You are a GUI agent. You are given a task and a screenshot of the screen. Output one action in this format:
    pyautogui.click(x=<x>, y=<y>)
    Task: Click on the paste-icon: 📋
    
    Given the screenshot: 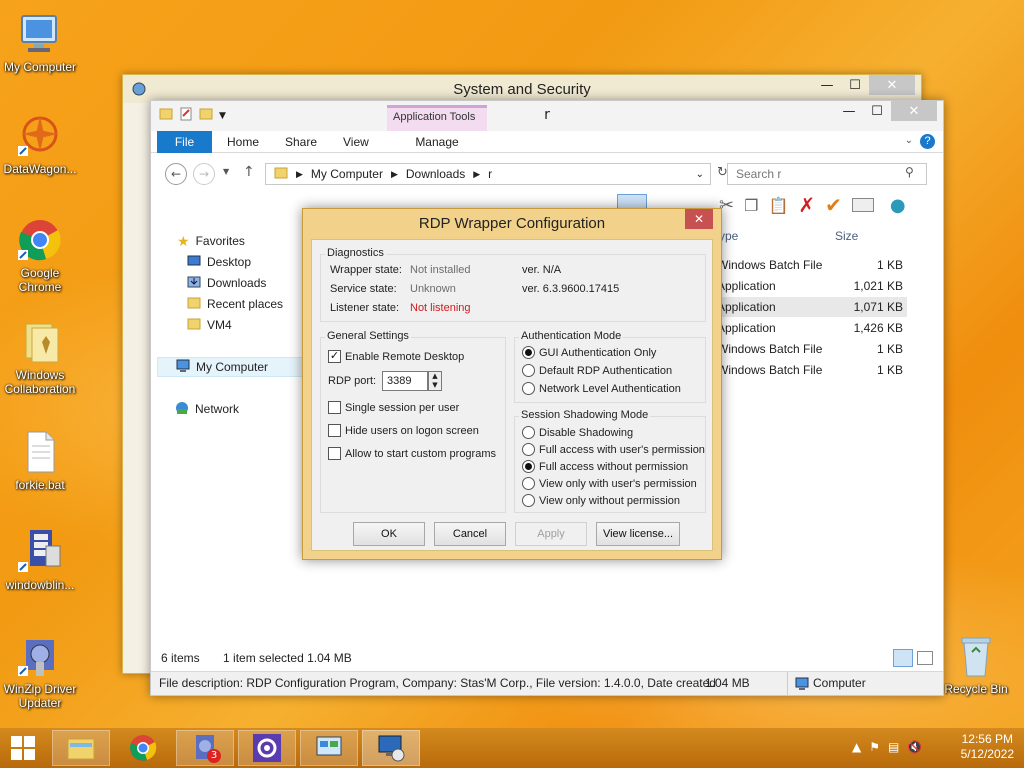 What is the action you would take?
    pyautogui.click(x=778, y=205)
    